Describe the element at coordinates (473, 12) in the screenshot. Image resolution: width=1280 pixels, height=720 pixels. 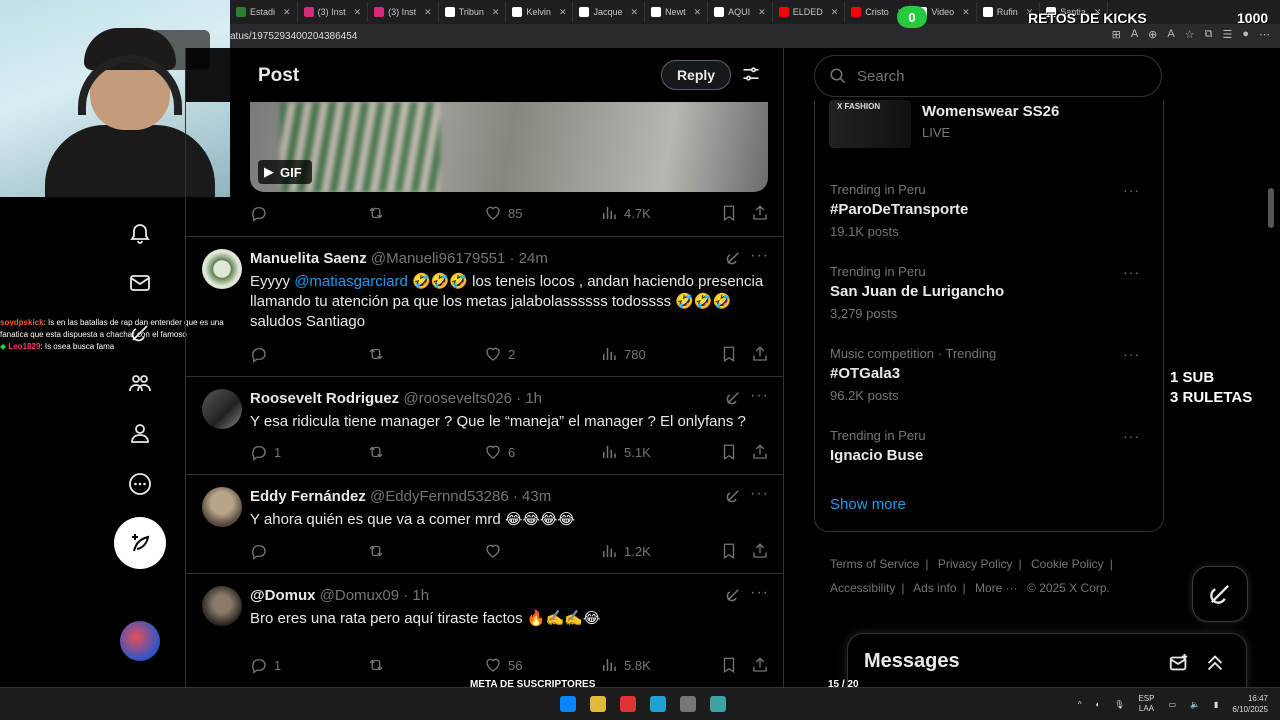
I see `browser-tab: Tribun ✕` at that location.